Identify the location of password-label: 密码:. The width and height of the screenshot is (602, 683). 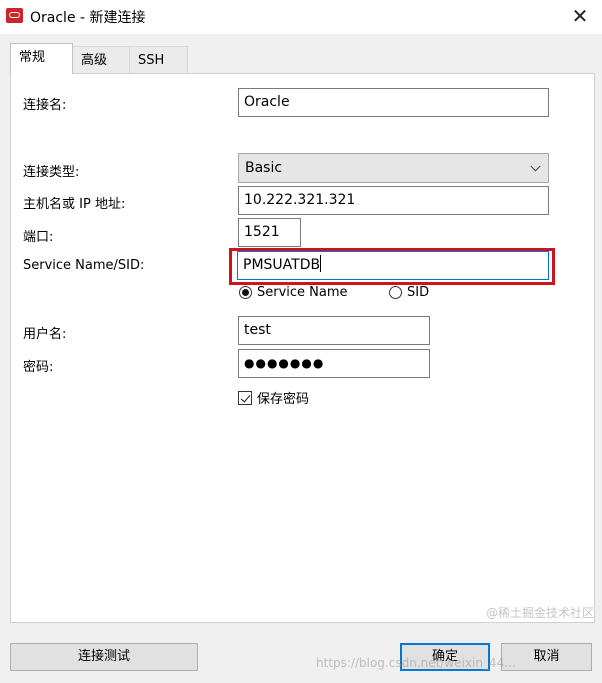
(38, 367).